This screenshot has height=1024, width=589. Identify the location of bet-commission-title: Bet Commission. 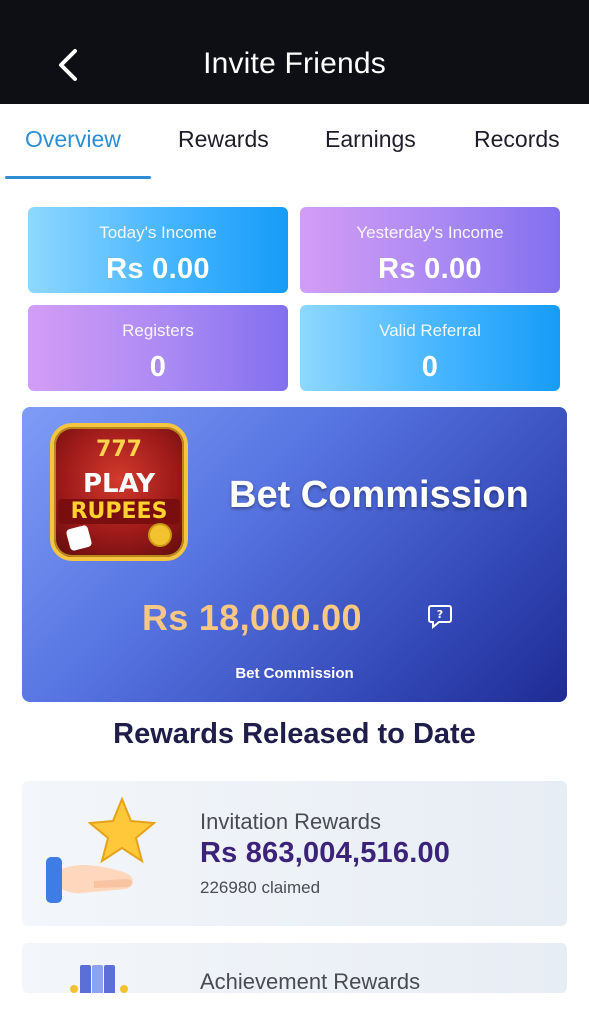
(379, 495).